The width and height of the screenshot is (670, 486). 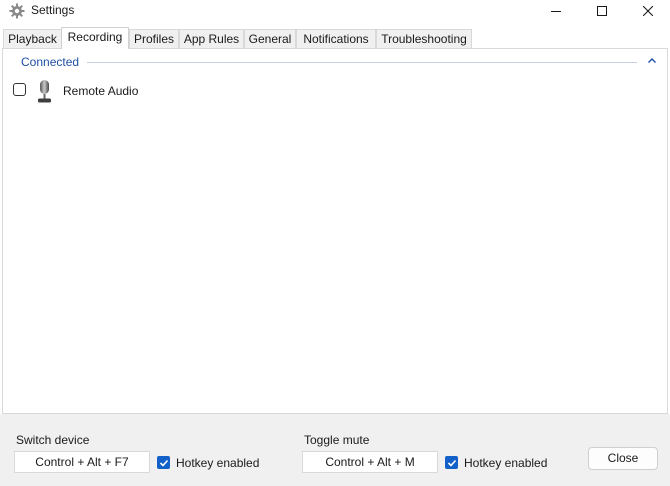 I want to click on close-icon, so click(x=648, y=11).